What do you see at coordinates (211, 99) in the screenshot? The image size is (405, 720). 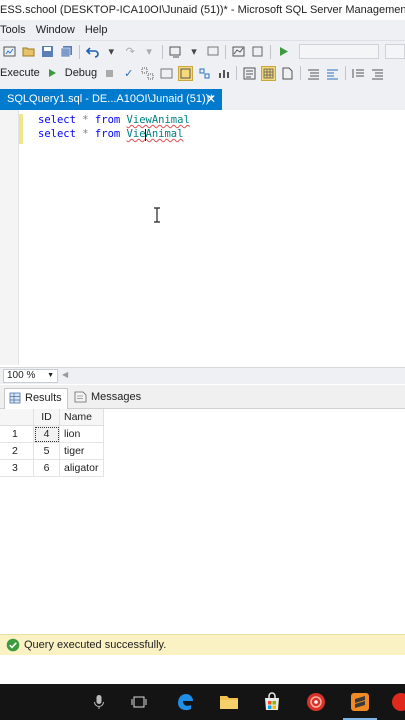 I see `close-tab-icon: ✕` at bounding box center [211, 99].